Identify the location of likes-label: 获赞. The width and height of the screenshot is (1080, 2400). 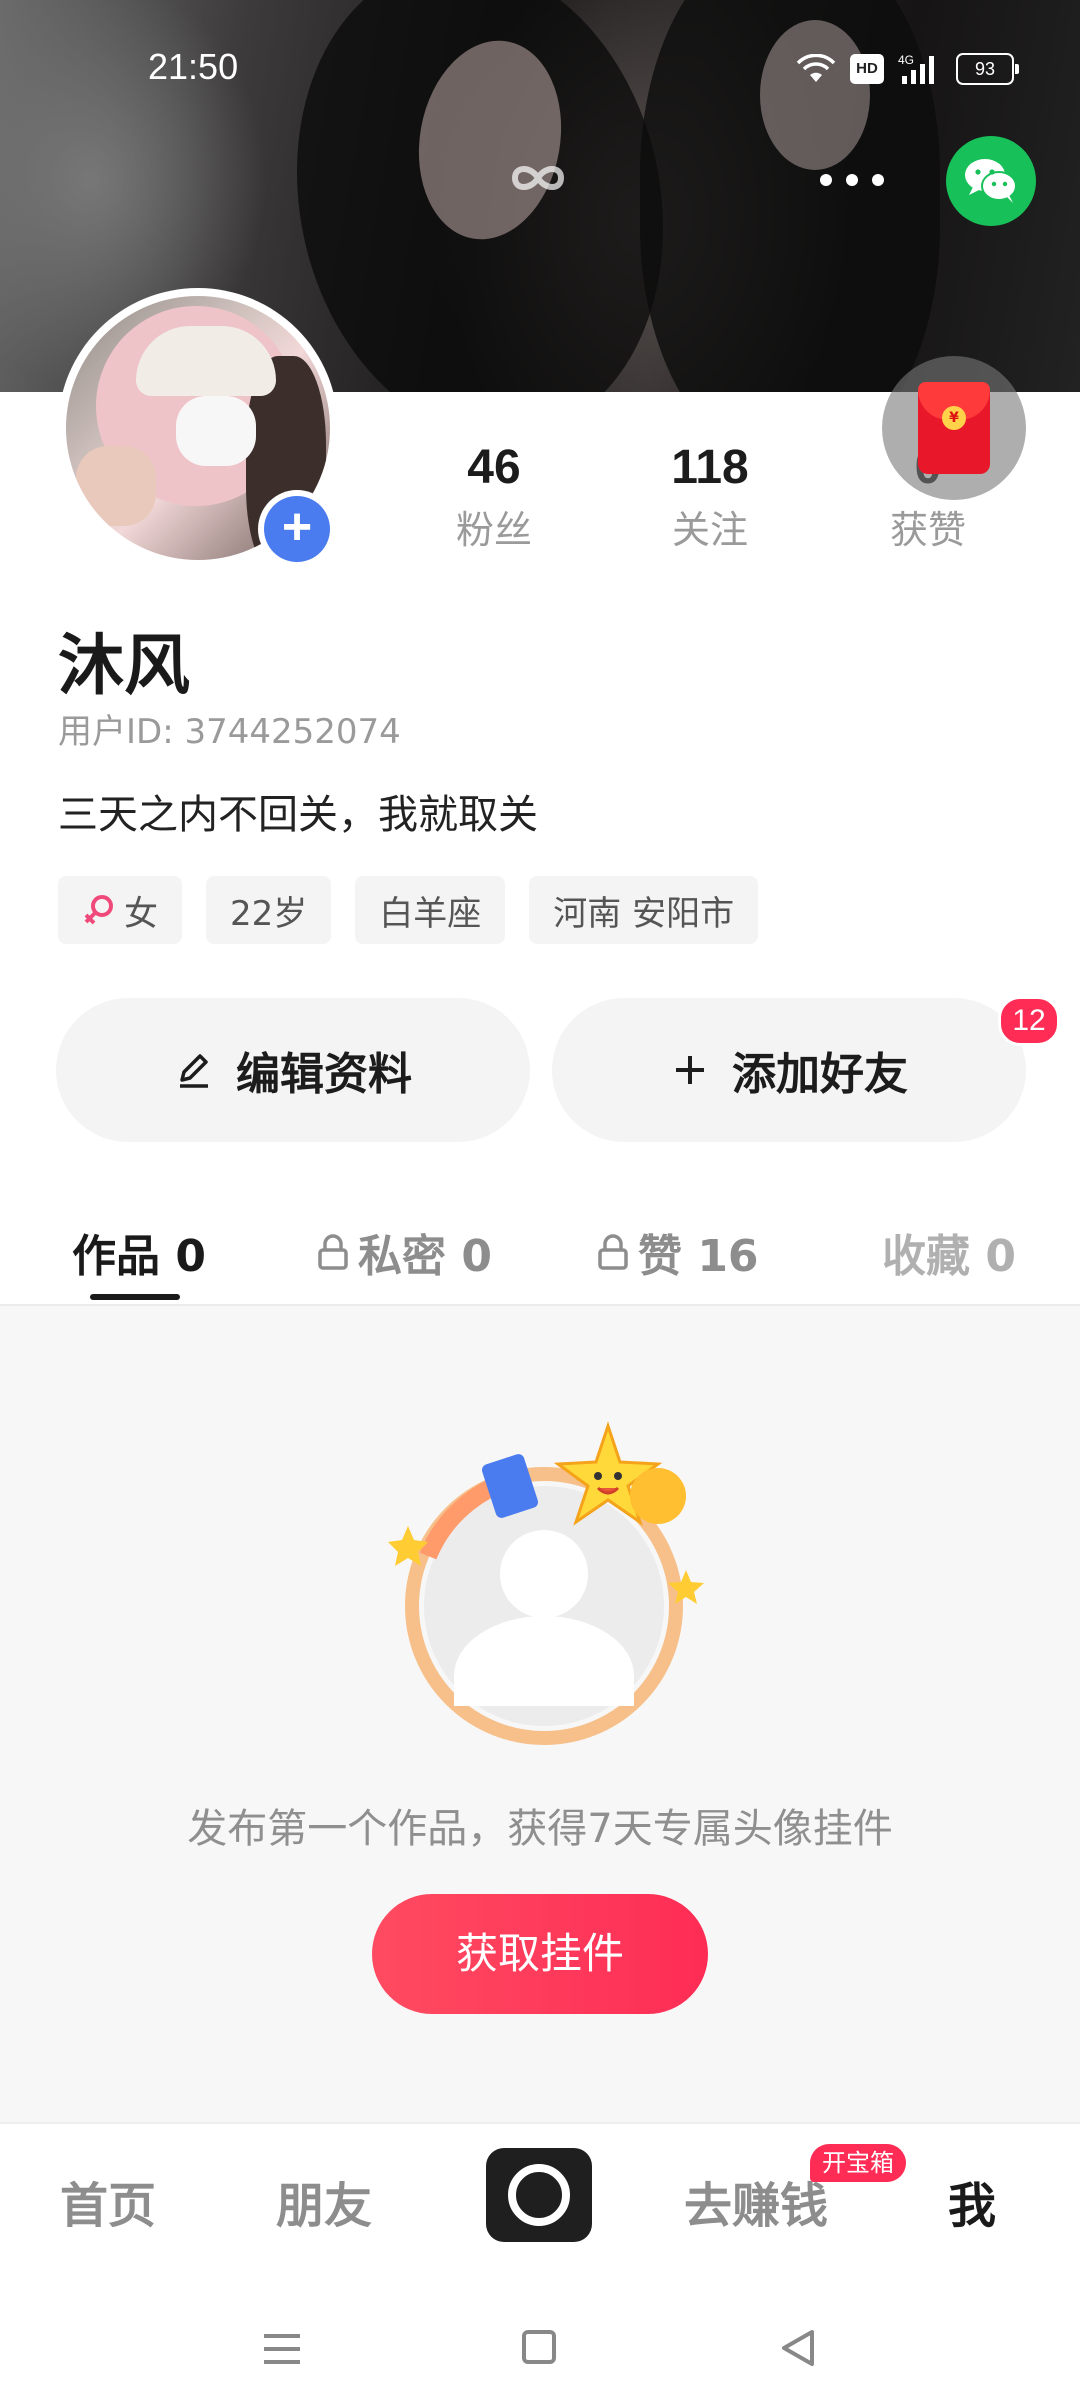
(927, 530).